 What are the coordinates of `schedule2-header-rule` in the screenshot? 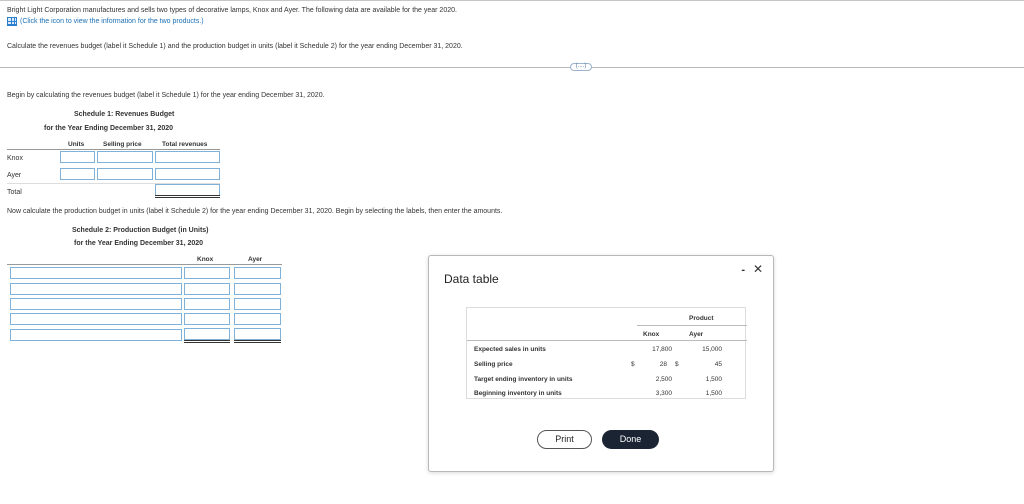 It's located at (144, 264).